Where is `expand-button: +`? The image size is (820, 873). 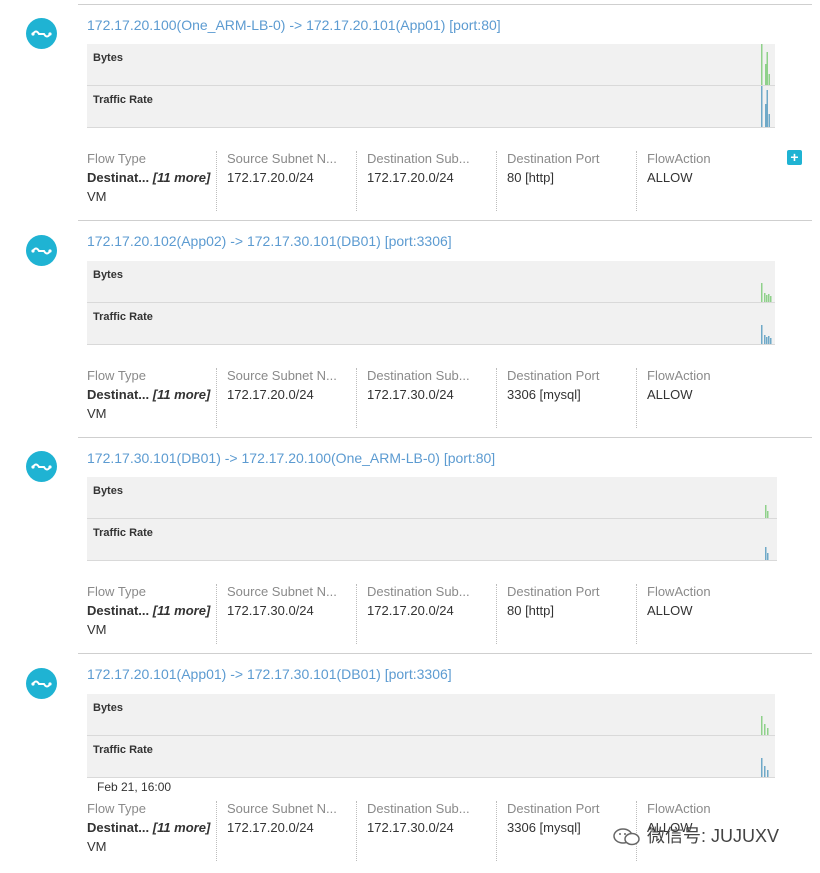
expand-button: + is located at coordinates (794, 157).